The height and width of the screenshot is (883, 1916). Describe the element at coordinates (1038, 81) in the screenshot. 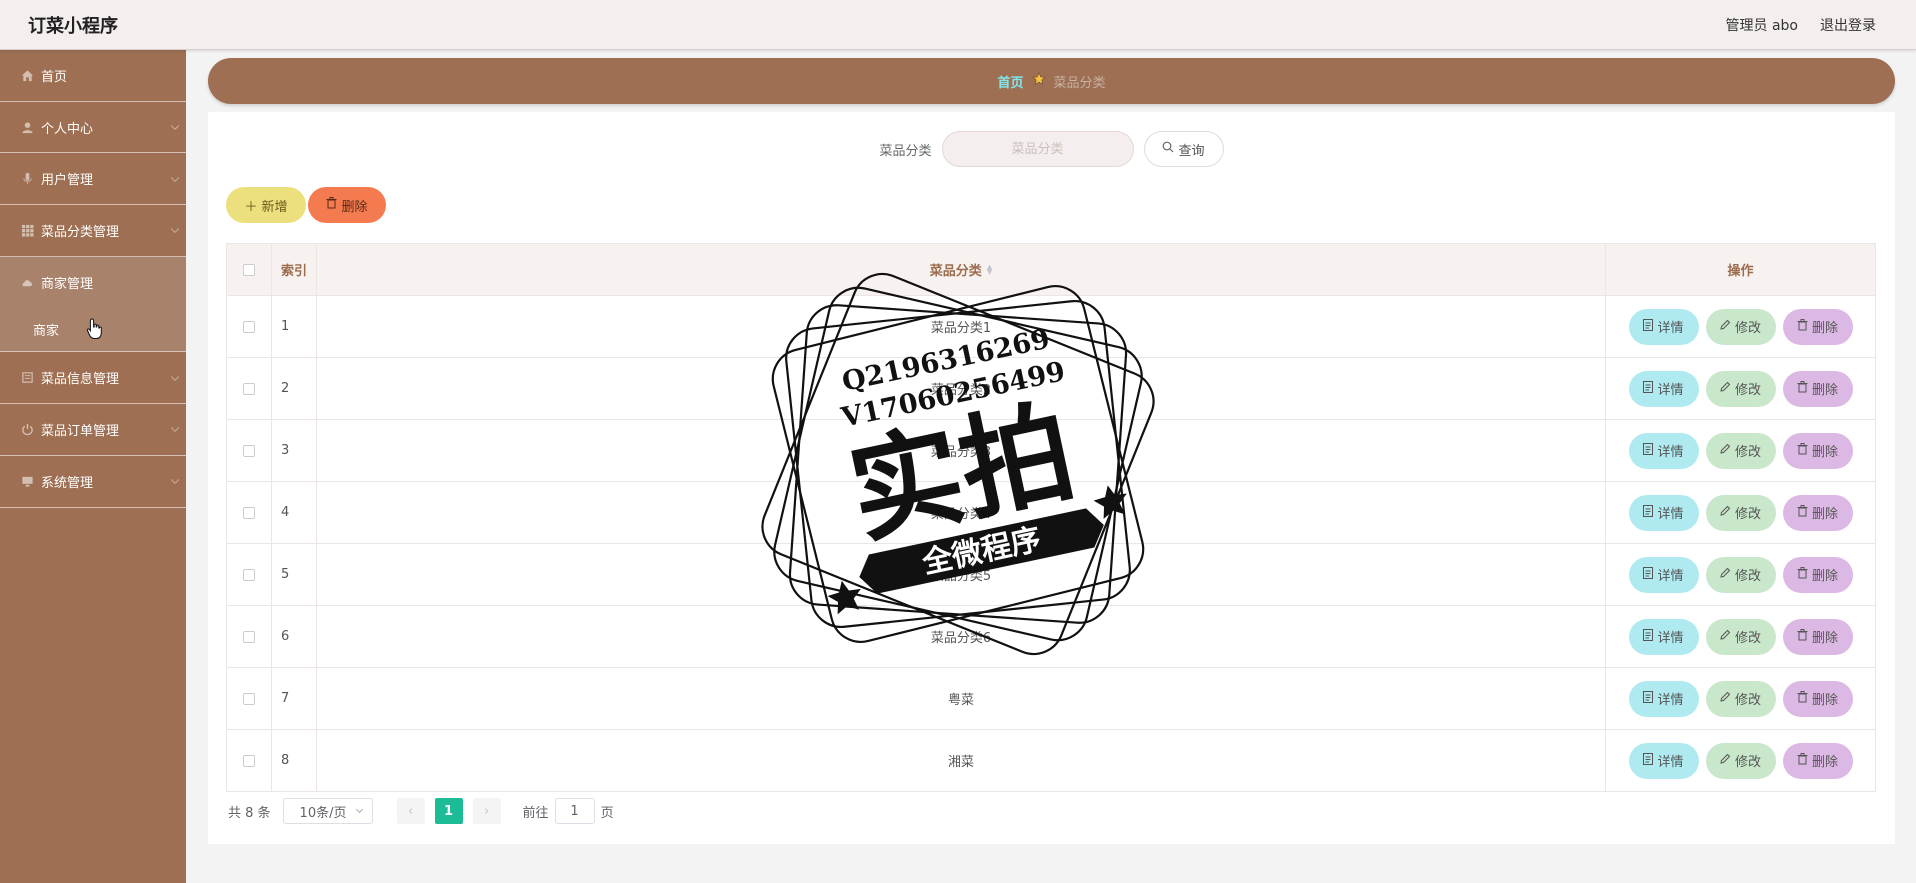

I see `star-icon` at that location.